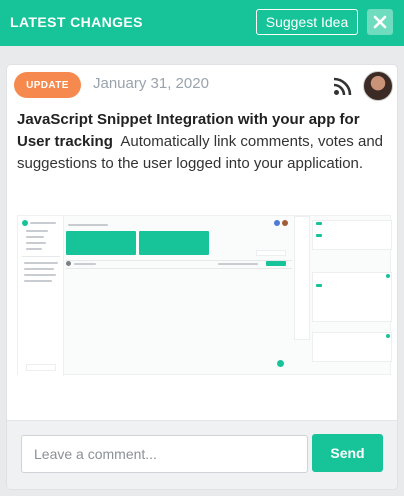 The image size is (404, 496). What do you see at coordinates (151, 83) in the screenshot?
I see `post-date: January 31, 2020` at bounding box center [151, 83].